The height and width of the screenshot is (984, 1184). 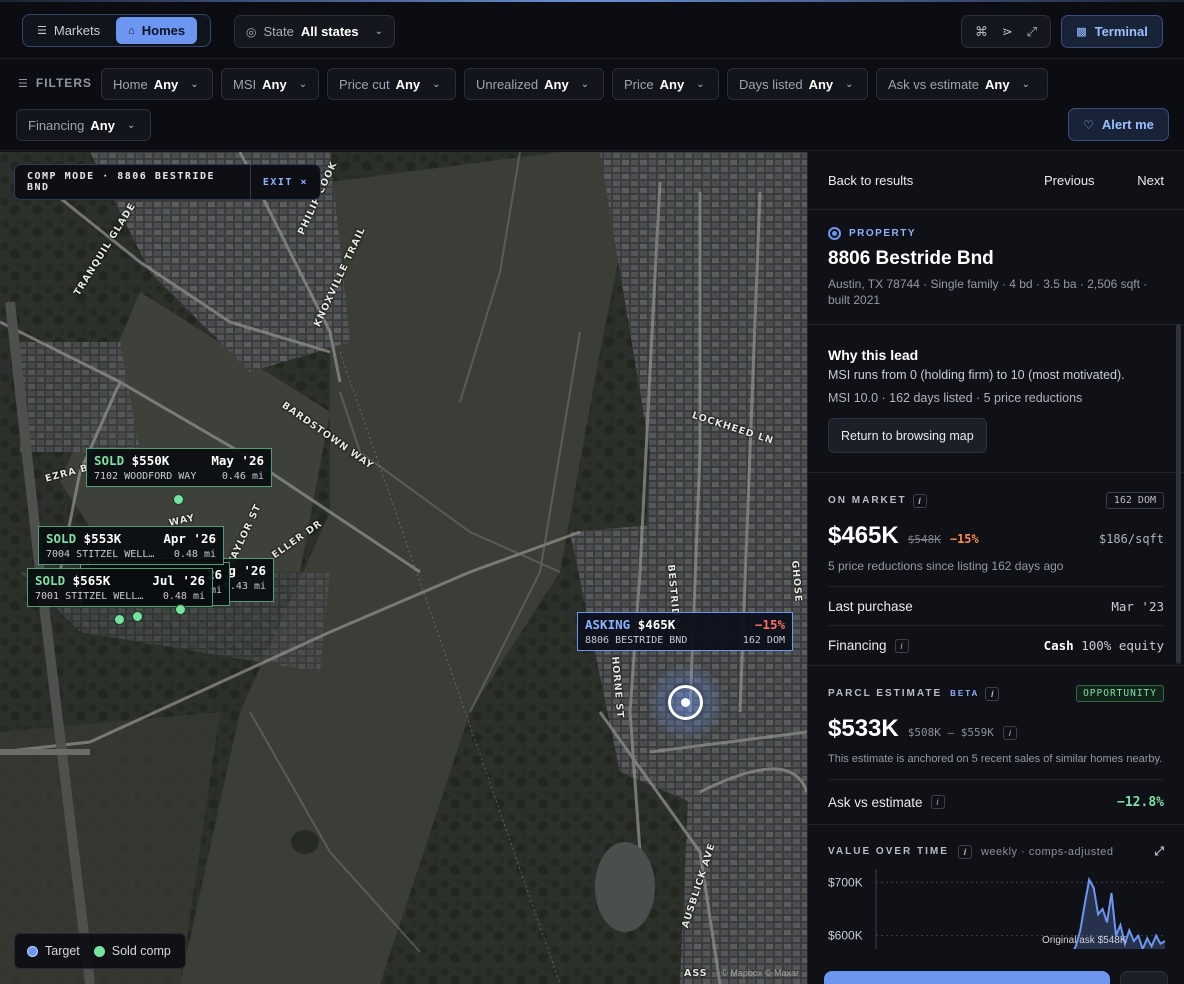 I want to click on comp-address: 7102 WOODFORD WAY, so click(x=145, y=476).